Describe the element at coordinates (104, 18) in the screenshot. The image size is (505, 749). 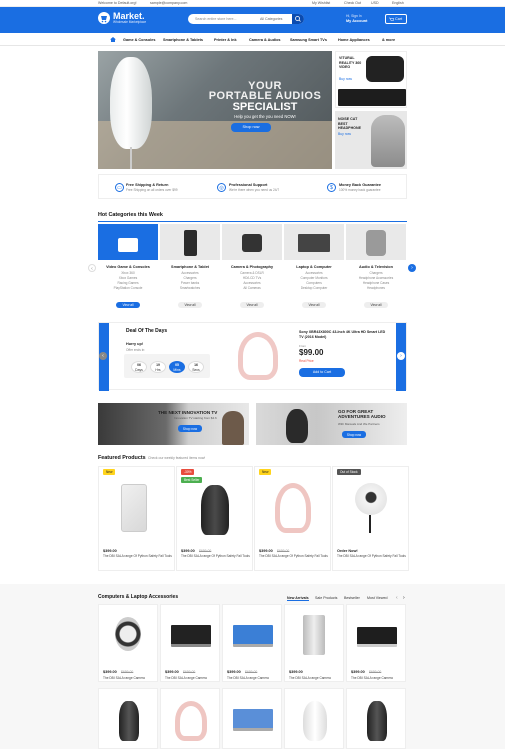
I see `logo-icon` at that location.